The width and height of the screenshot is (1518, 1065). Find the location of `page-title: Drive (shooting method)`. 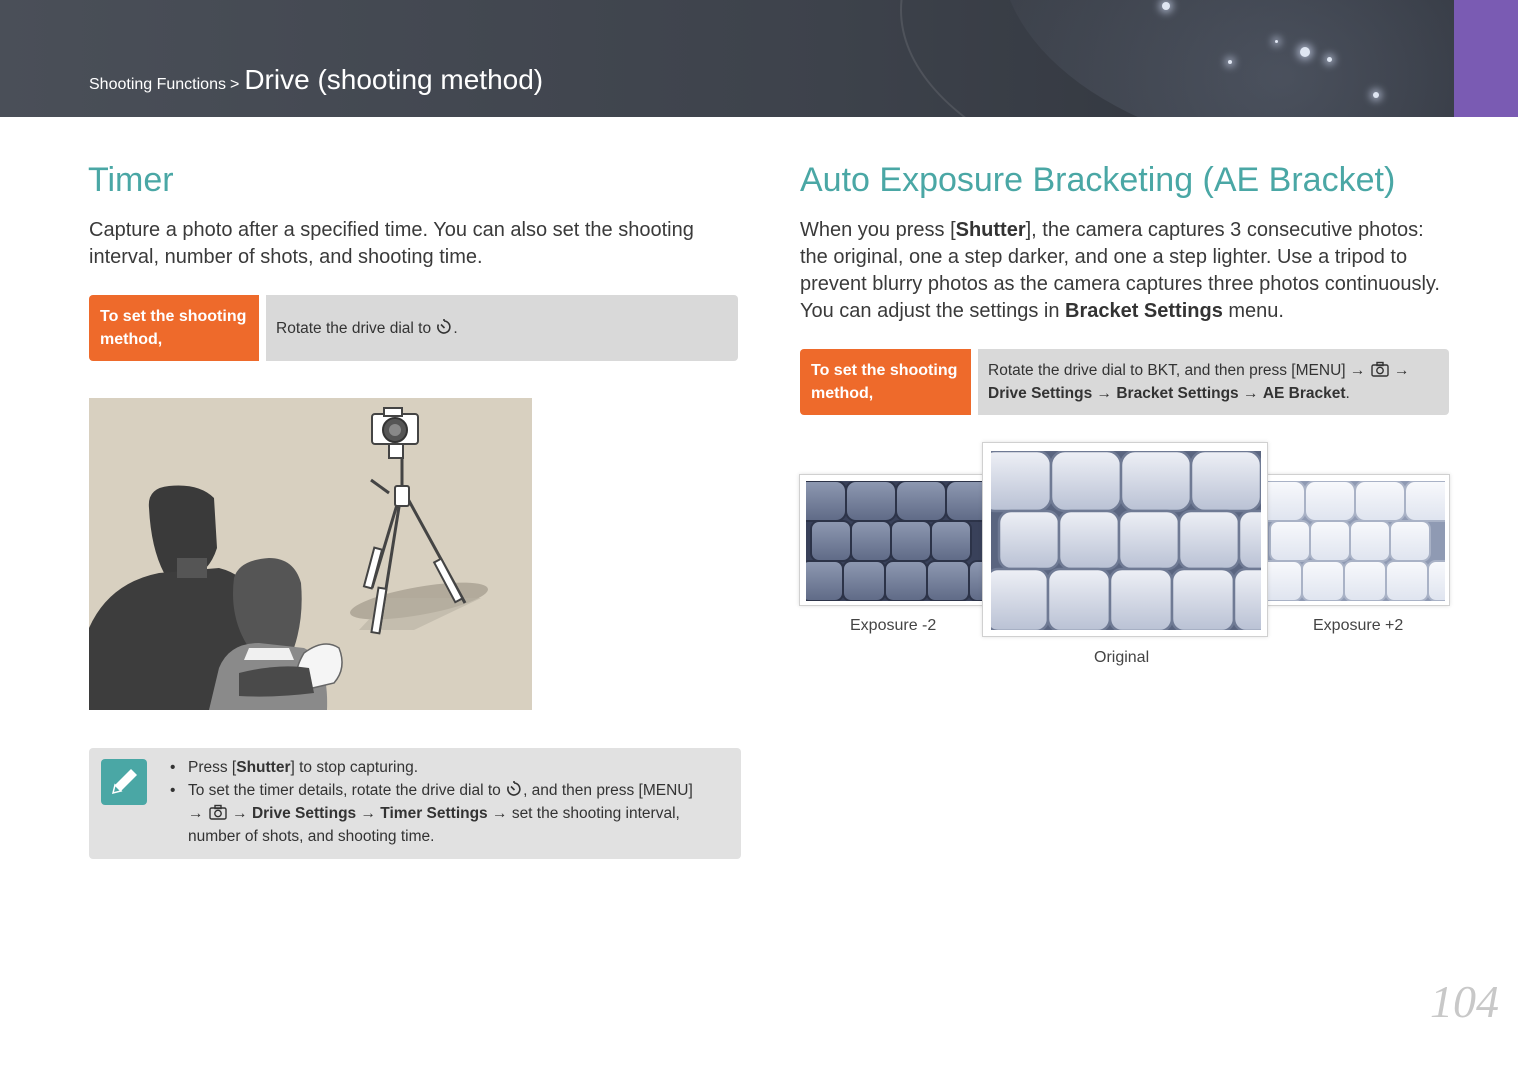

page-title: Drive (shooting method) is located at coordinates (394, 79).